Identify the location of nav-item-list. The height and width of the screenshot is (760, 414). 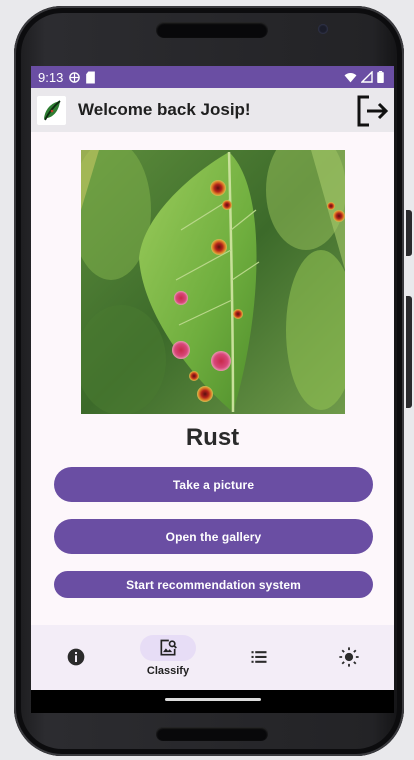
(259, 657).